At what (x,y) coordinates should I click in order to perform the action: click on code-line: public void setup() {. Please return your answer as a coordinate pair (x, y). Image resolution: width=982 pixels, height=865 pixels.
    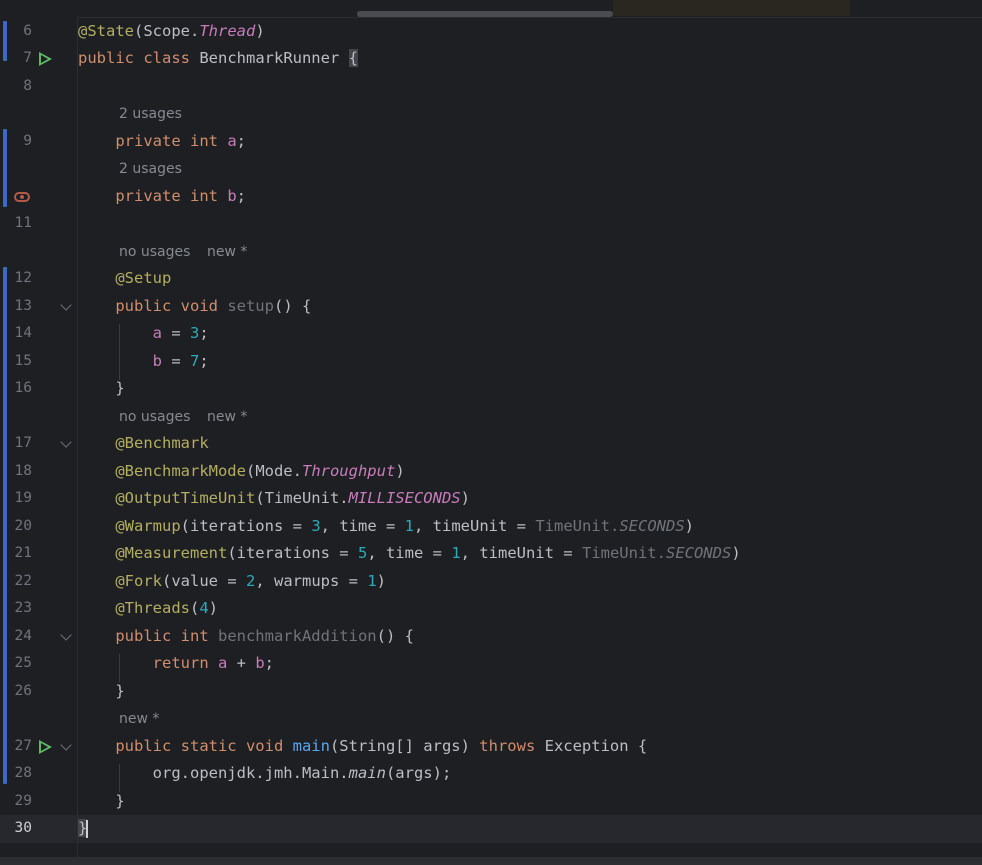
    Looking at the image, I should click on (530, 307).